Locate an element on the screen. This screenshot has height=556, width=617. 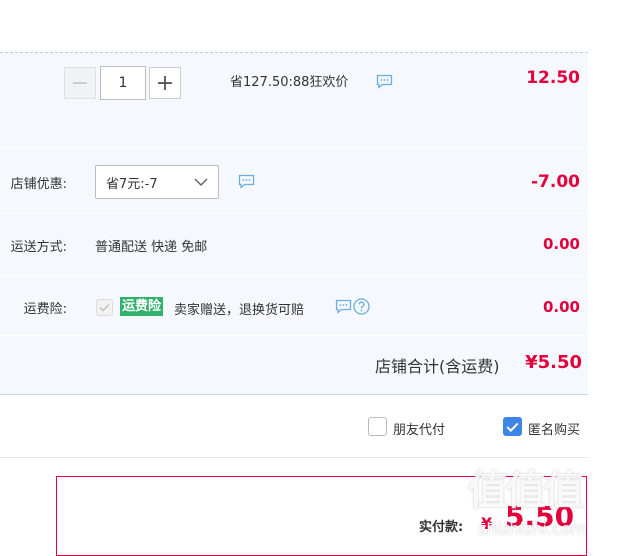
watermark-logo: 值值值 is located at coordinates (526, 491).